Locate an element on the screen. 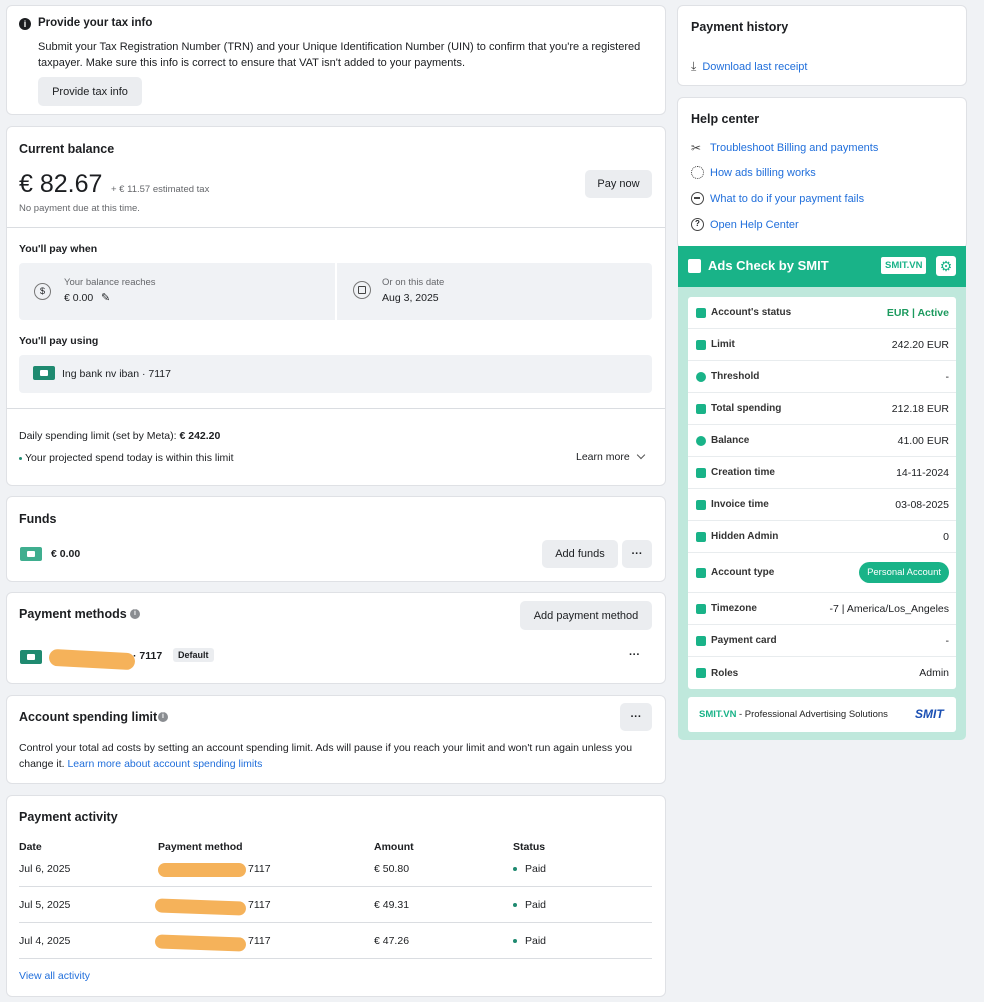 The image size is (984, 1002). table-row: Jul 6, 2025 7117 € 50.80 Paid is located at coordinates (335, 869).